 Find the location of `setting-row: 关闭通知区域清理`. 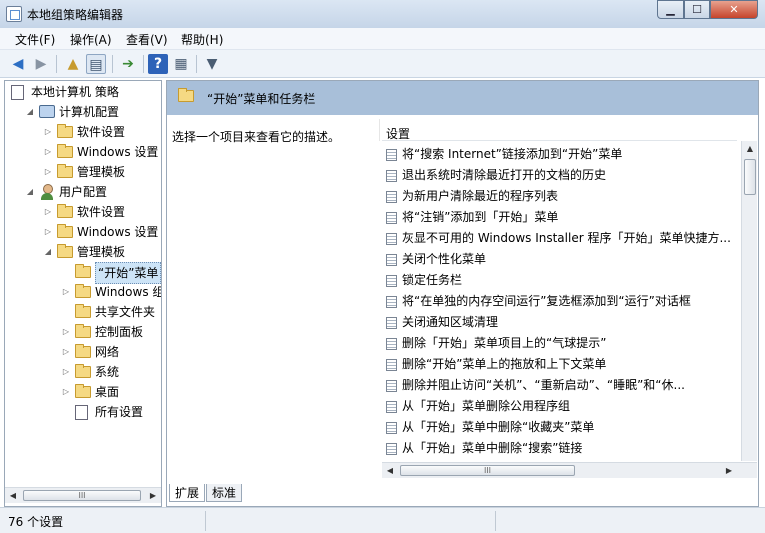

setting-row: 关闭通知区域清理 is located at coordinates (559, 322).